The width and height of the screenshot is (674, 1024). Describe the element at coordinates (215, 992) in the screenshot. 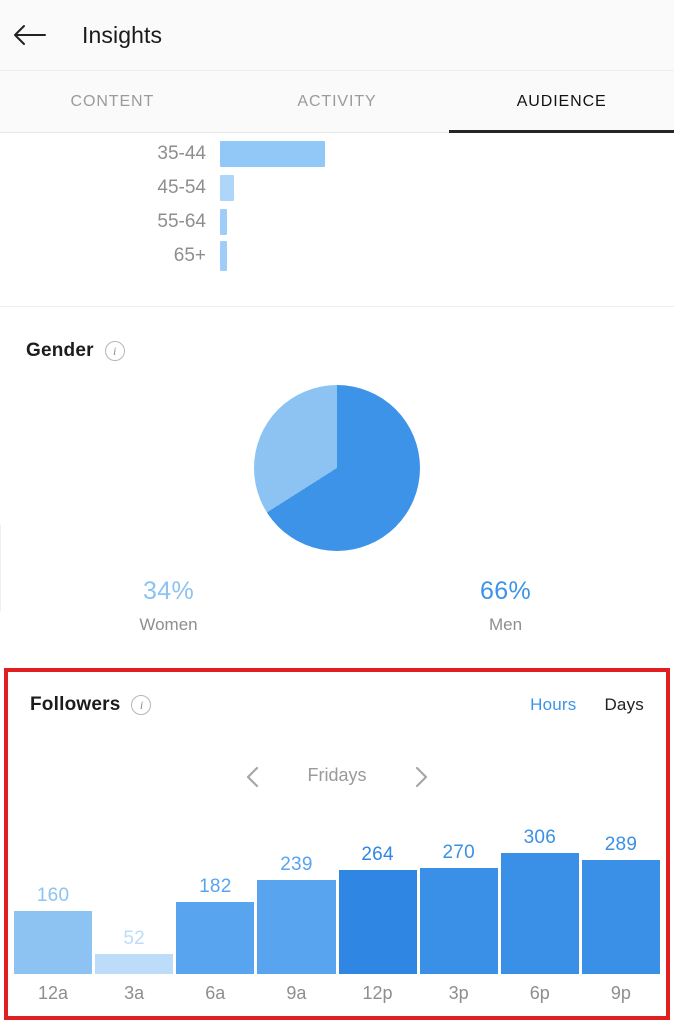

I see `x-axis-tick: 6a` at that location.